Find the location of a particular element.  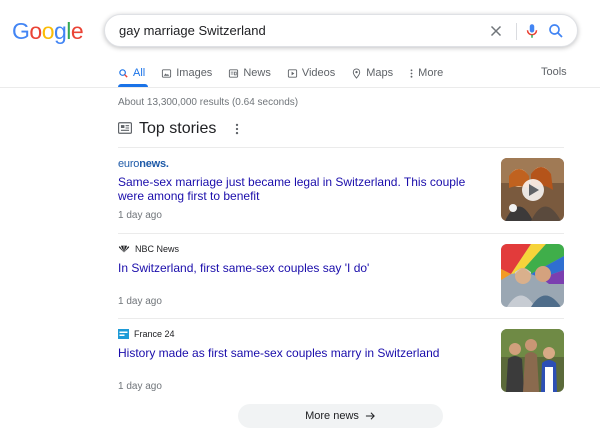

more-news-label: More news is located at coordinates (332, 416).